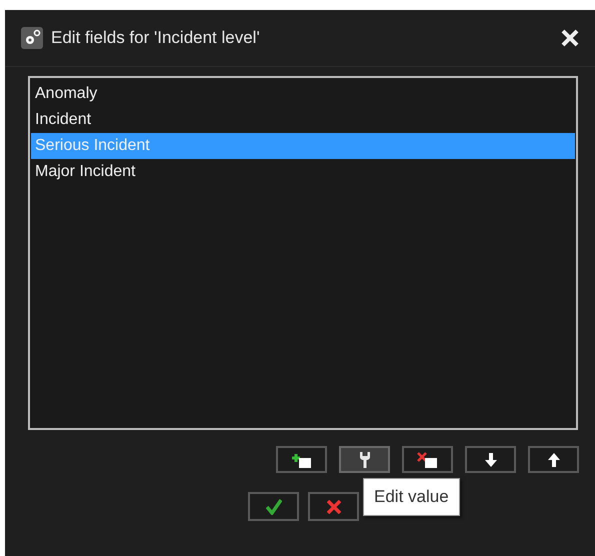 This screenshot has width=595, height=556. What do you see at coordinates (303, 94) in the screenshot?
I see `list-item: Anomaly` at bounding box center [303, 94].